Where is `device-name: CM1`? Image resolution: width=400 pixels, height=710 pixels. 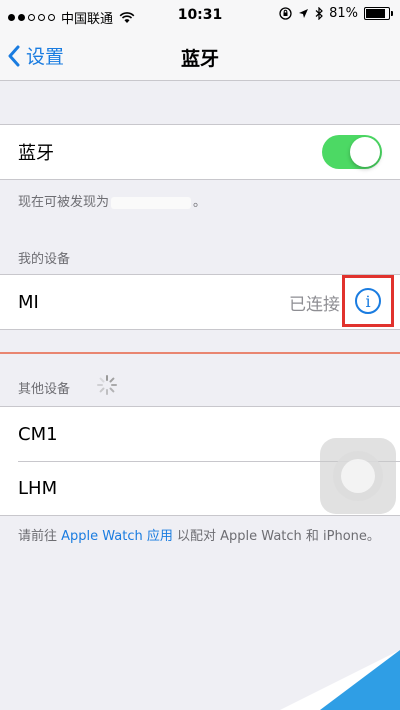
device-name: CM1 is located at coordinates (38, 434).